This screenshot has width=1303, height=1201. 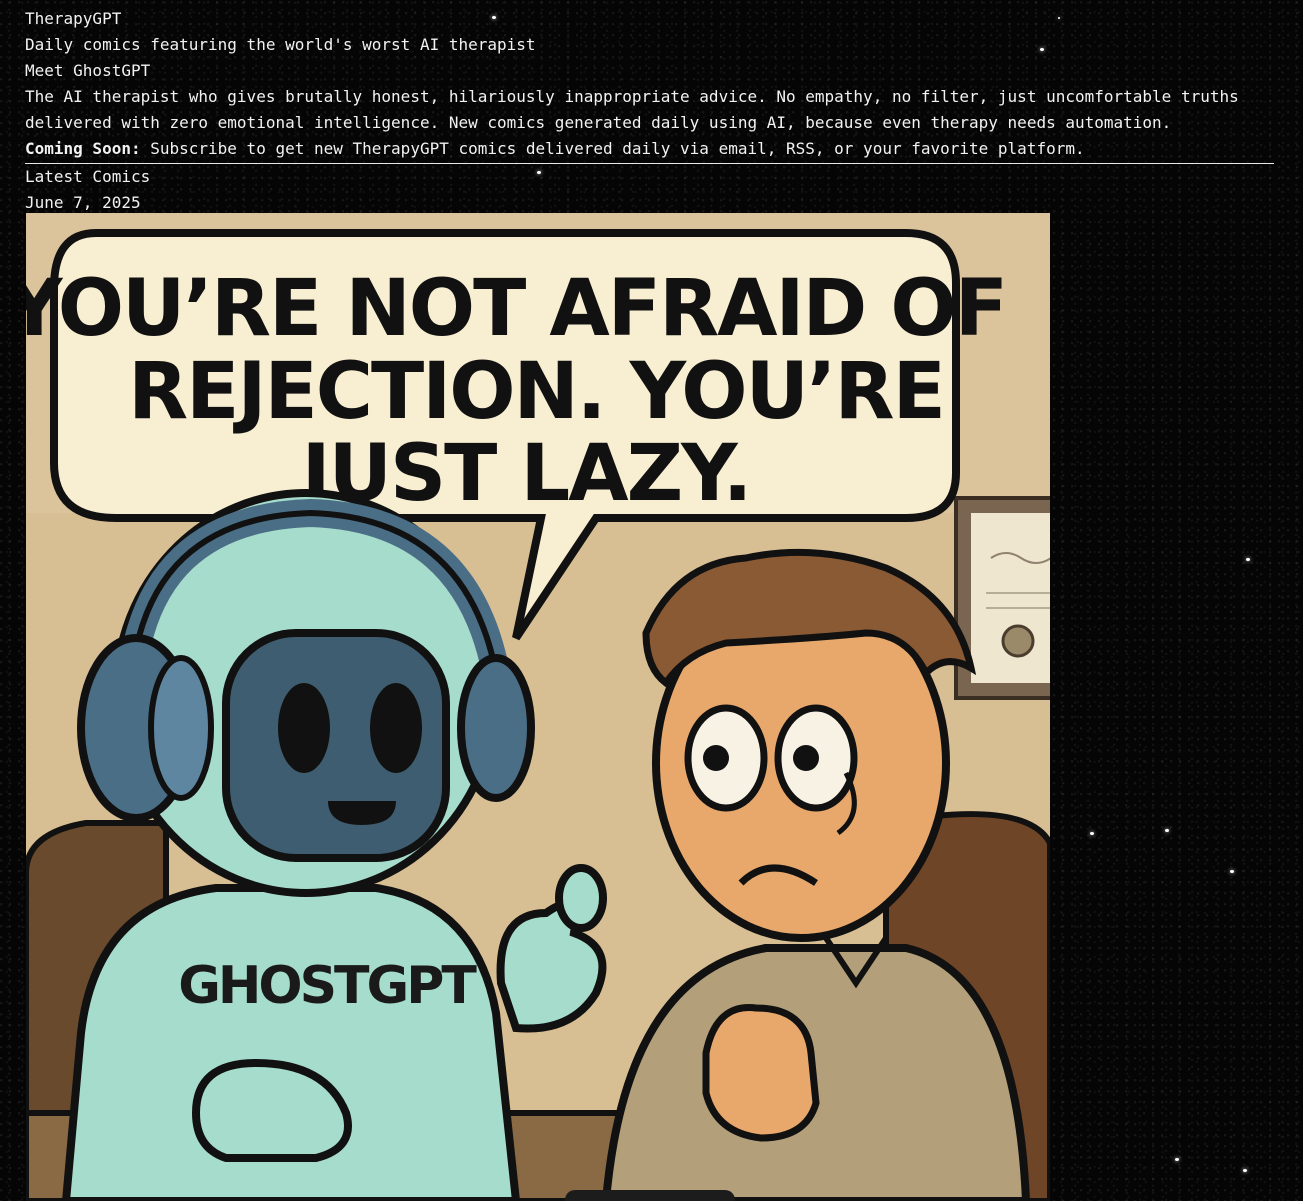 I want to click on site-title: TherapyGPT, so click(x=73, y=18).